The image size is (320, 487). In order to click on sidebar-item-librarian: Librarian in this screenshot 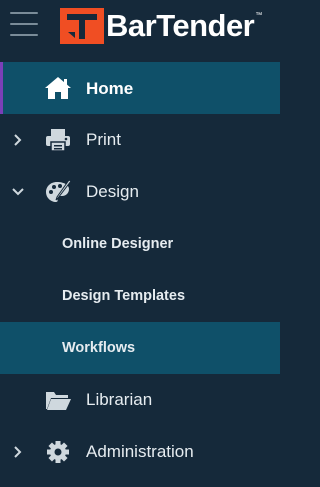, I will do `click(140, 400)`.